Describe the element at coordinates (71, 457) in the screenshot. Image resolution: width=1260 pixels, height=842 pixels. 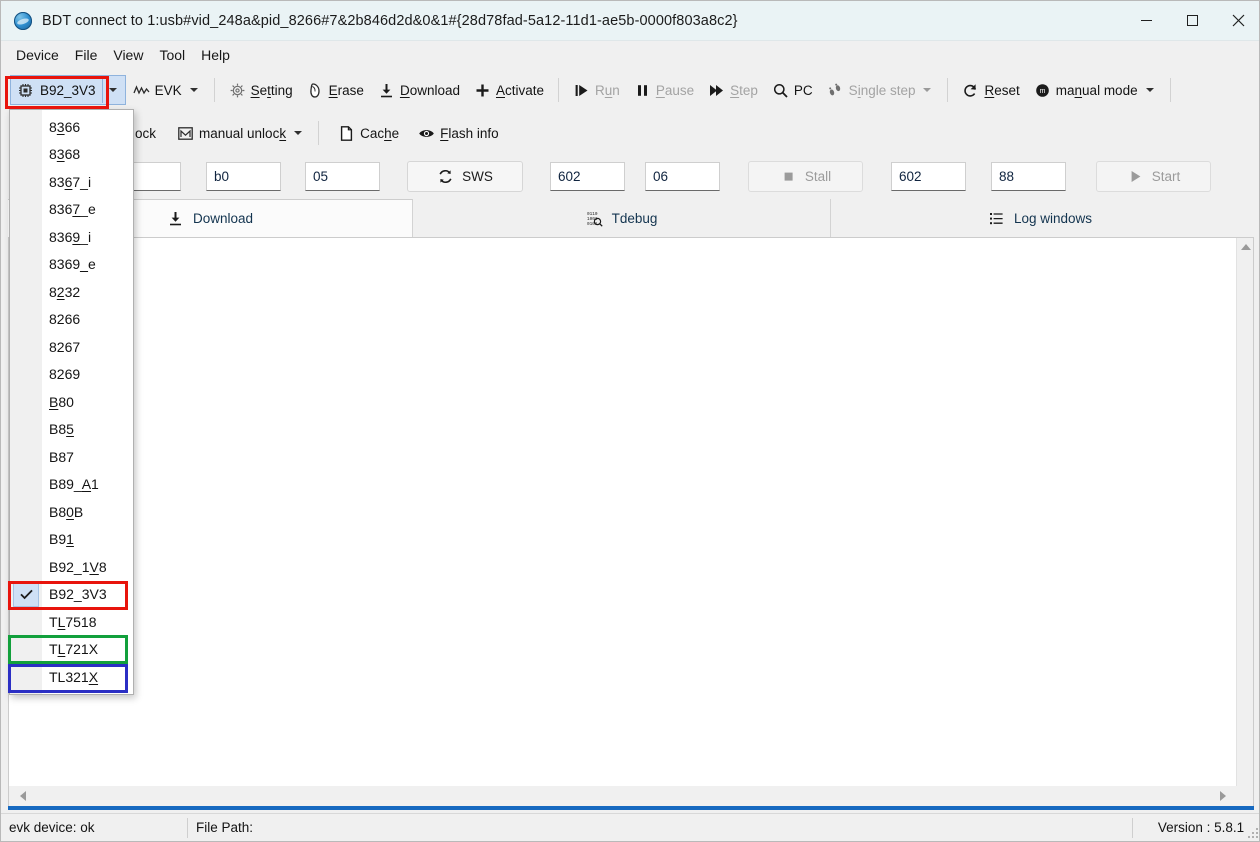
I see `dropdown-item-b87: B87` at that location.